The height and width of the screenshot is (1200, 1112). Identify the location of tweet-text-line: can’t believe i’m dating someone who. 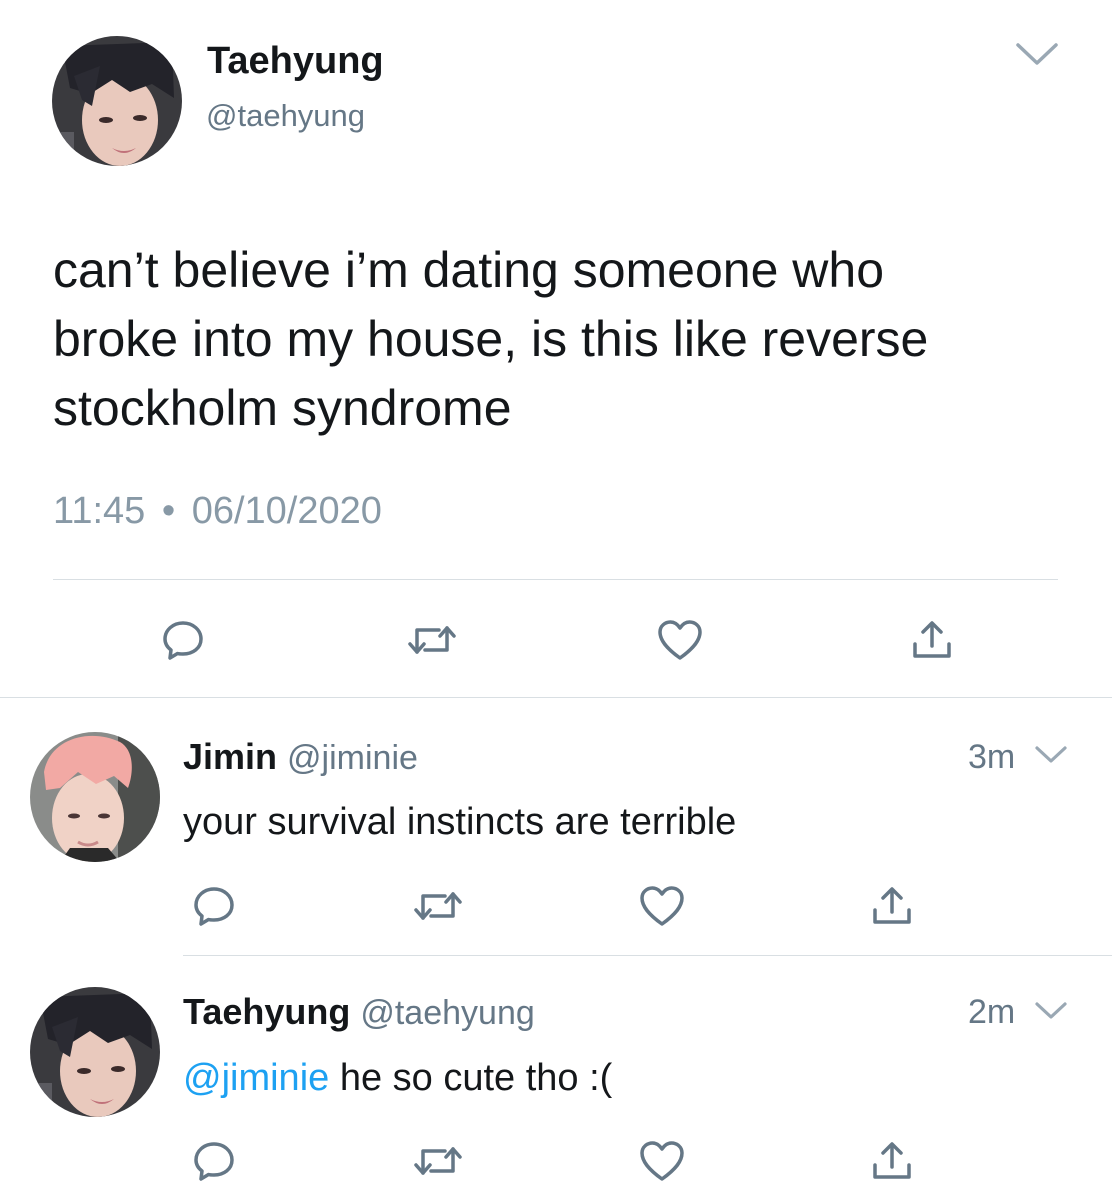
(469, 270).